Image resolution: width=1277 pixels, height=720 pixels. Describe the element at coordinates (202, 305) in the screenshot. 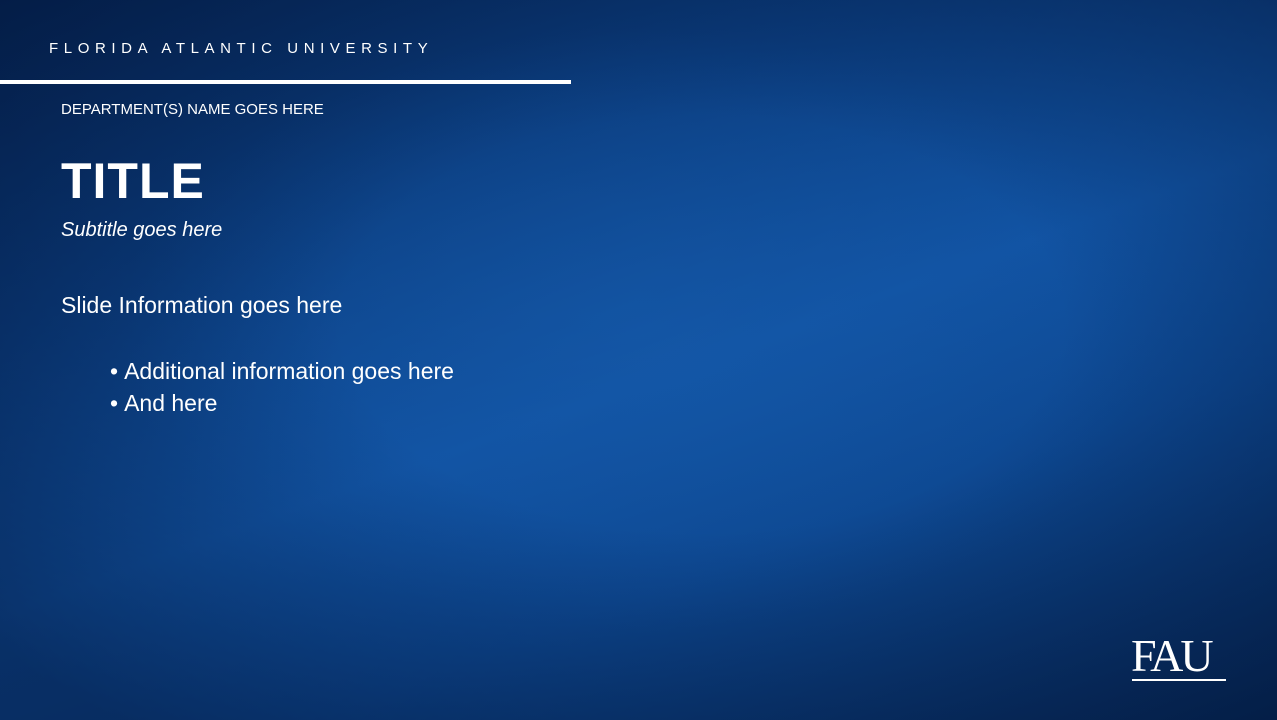

I see `slide-body-text: Slide Information goes here` at that location.